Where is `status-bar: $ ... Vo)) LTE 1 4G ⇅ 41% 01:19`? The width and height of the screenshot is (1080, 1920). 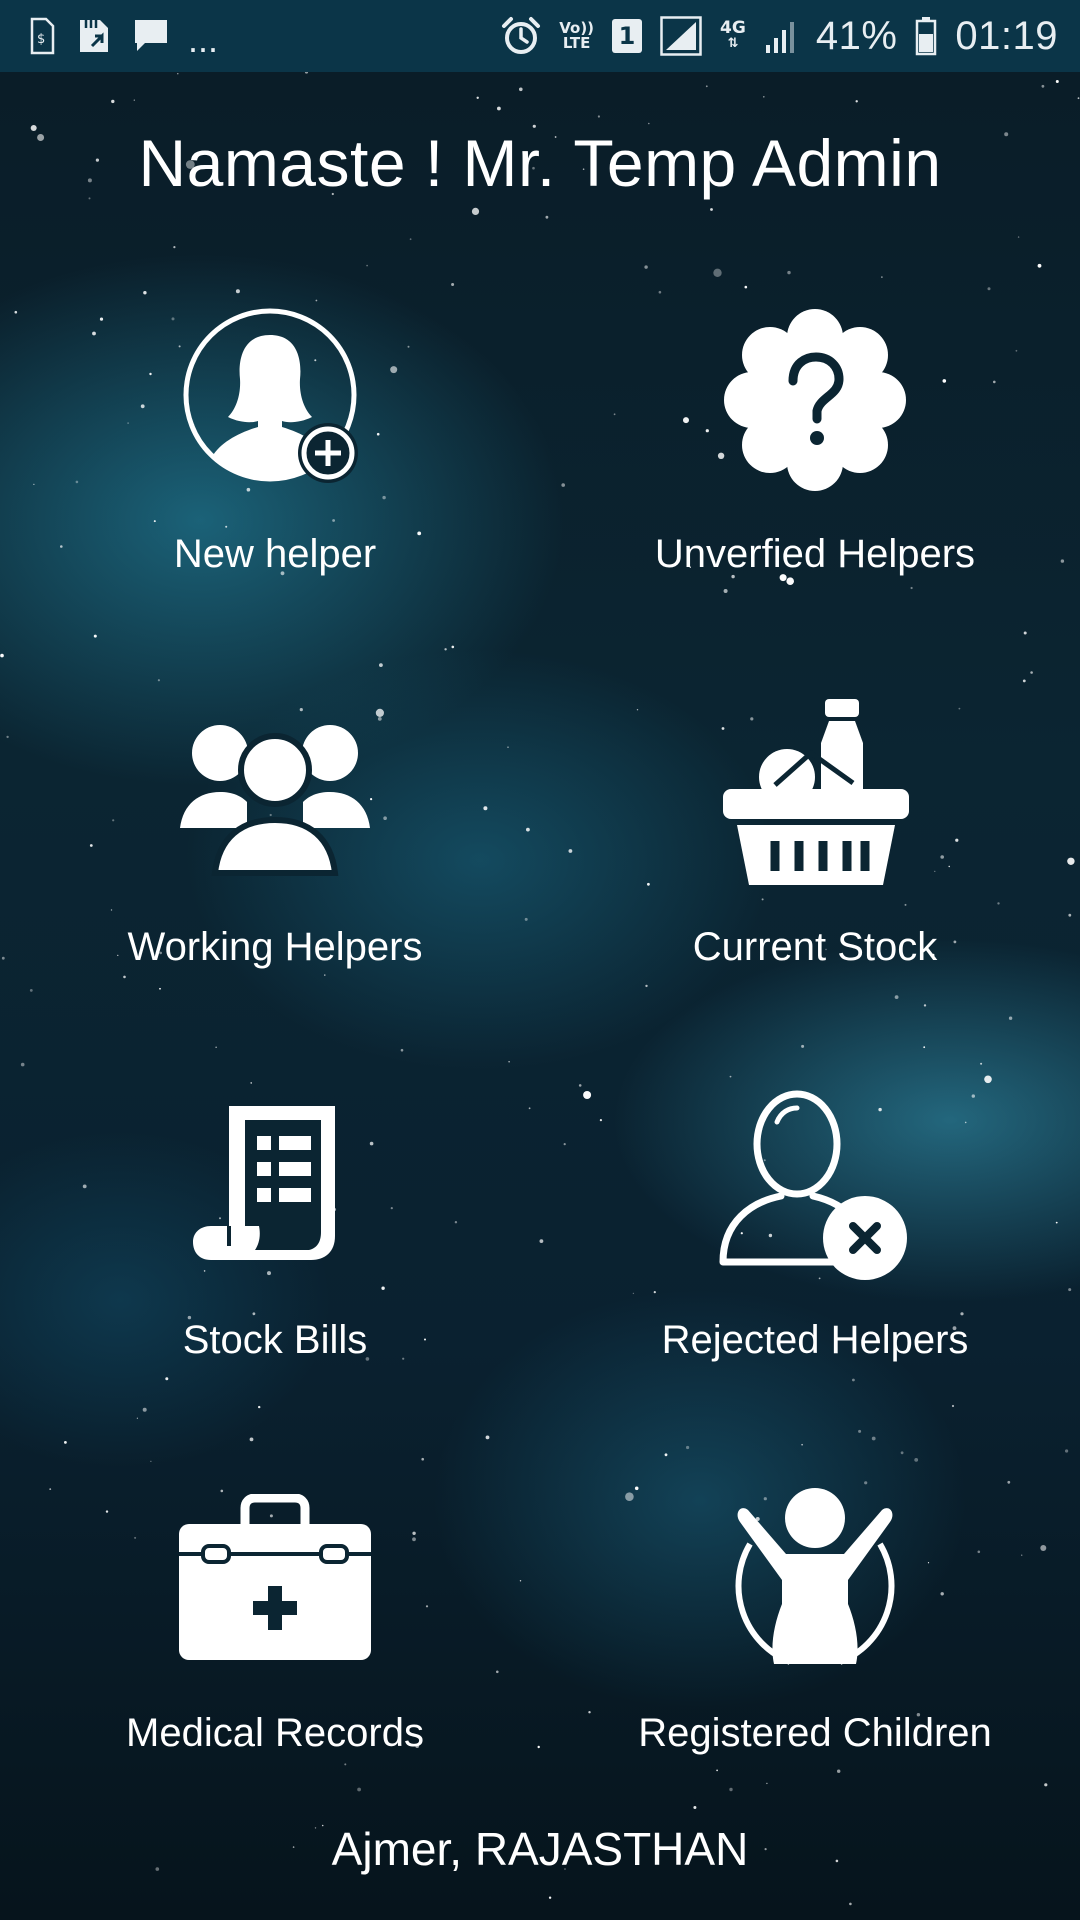 status-bar: $ ... Vo)) LTE 1 4G ⇅ 41% 01:19 is located at coordinates (540, 36).